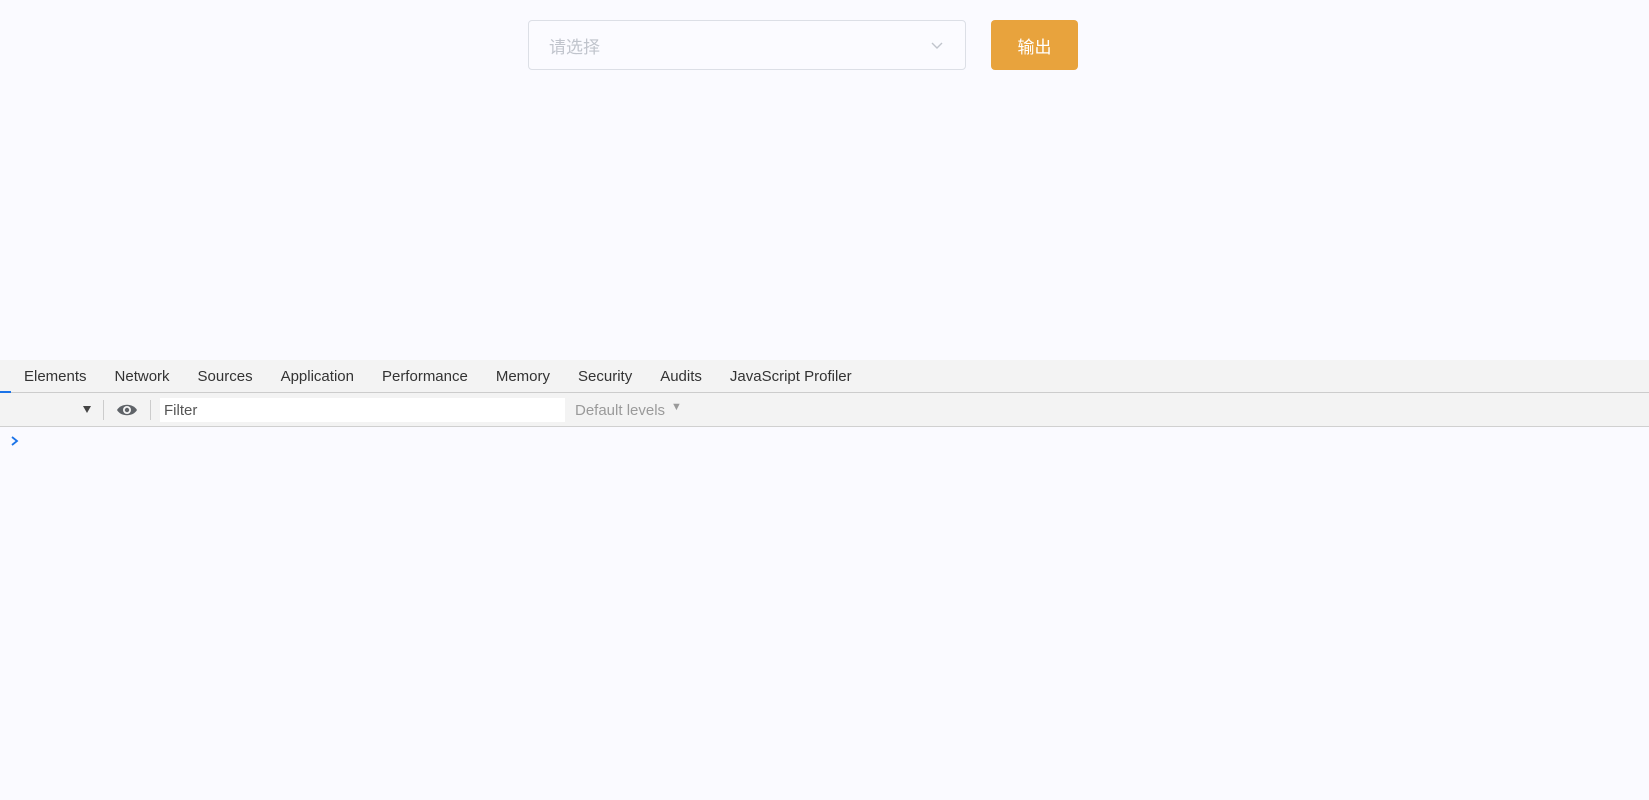 The image size is (1649, 800). What do you see at coordinates (574, 47) in the screenshot?
I see `select-placeholder: 请选择` at bounding box center [574, 47].